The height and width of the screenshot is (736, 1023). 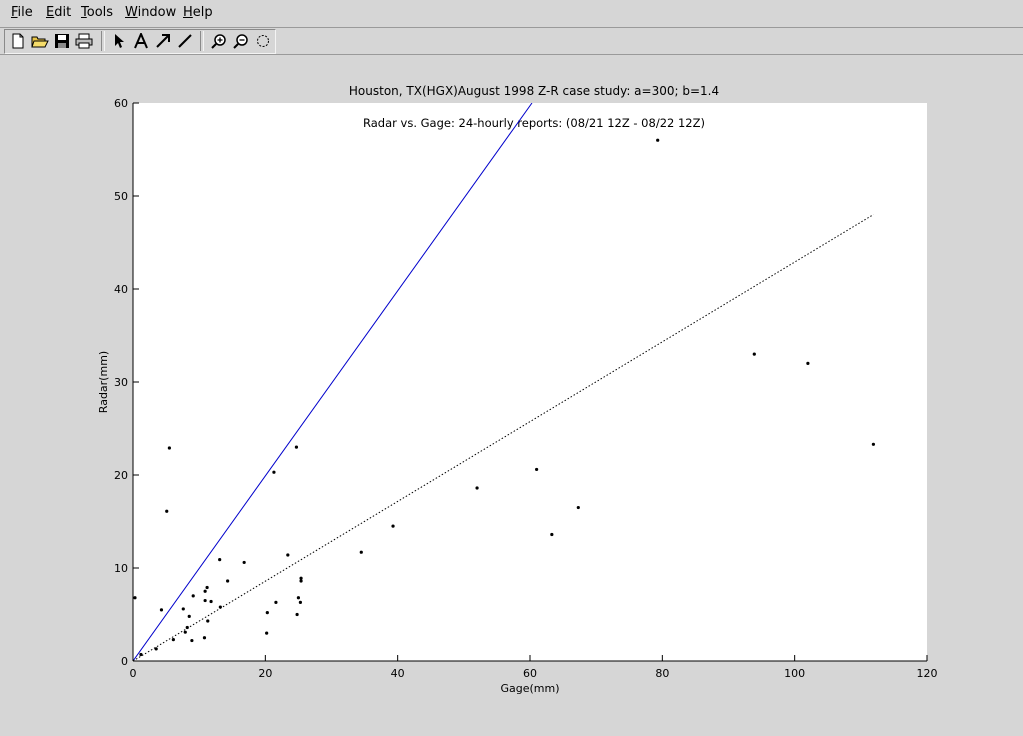 I want to click on print-icon, so click(x=83, y=40).